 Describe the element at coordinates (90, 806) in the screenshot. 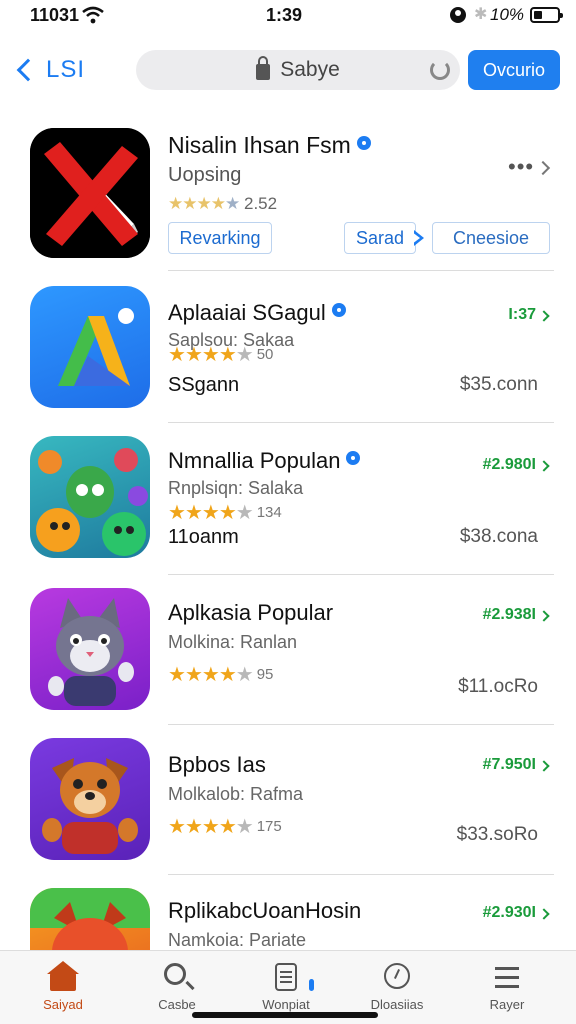

I see `dog-character-icon` at that location.